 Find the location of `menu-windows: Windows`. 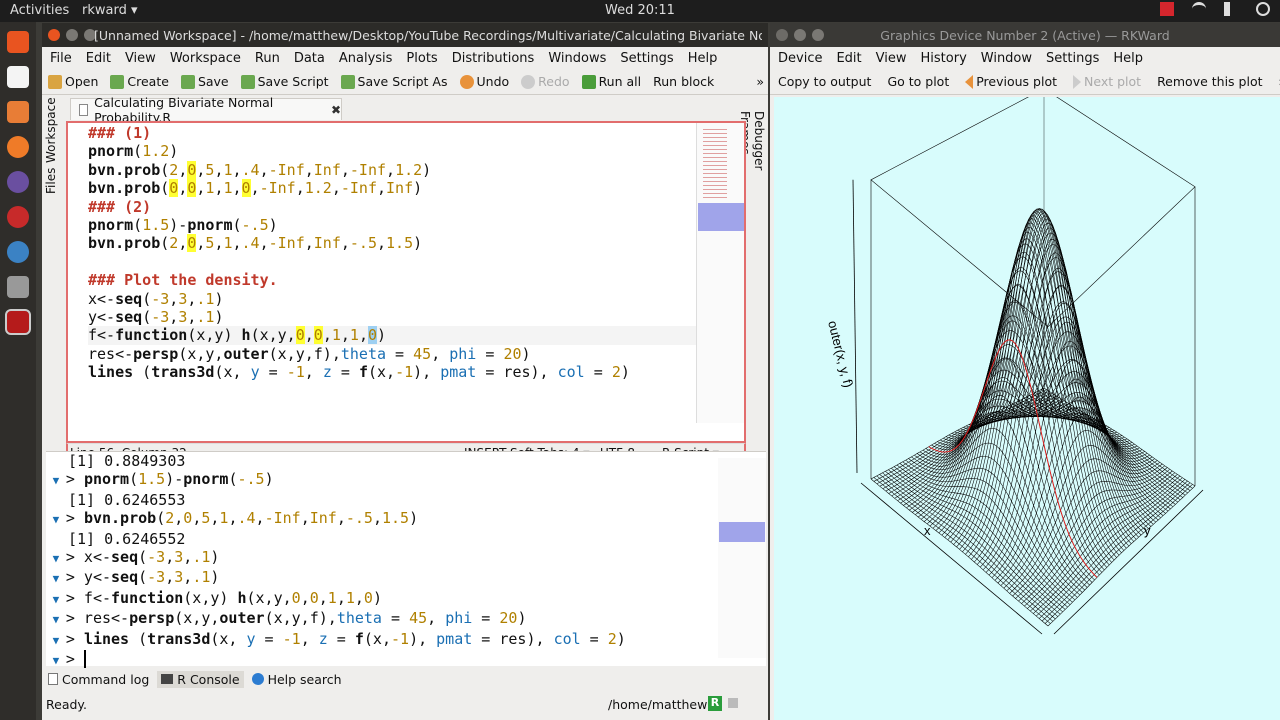

menu-windows: Windows is located at coordinates (577, 58).